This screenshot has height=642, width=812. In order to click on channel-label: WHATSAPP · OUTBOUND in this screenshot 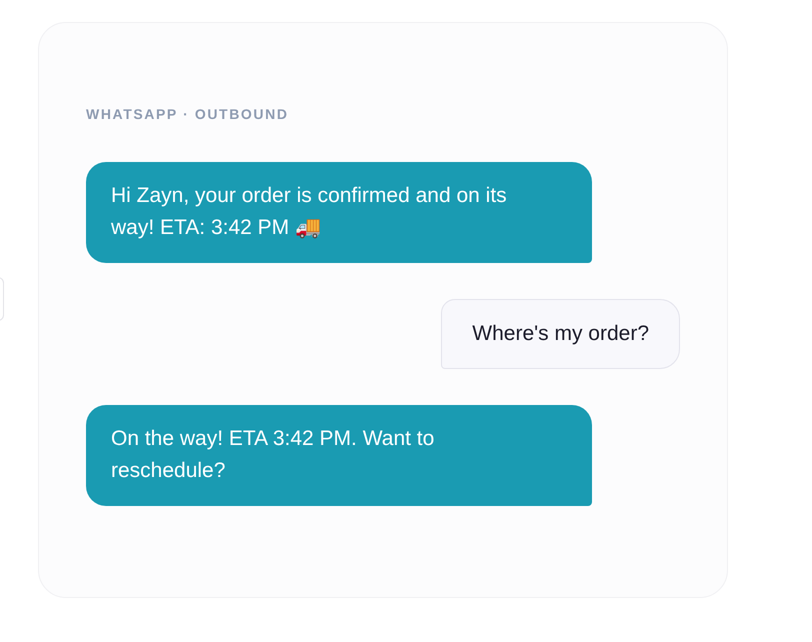, I will do `click(187, 114)`.